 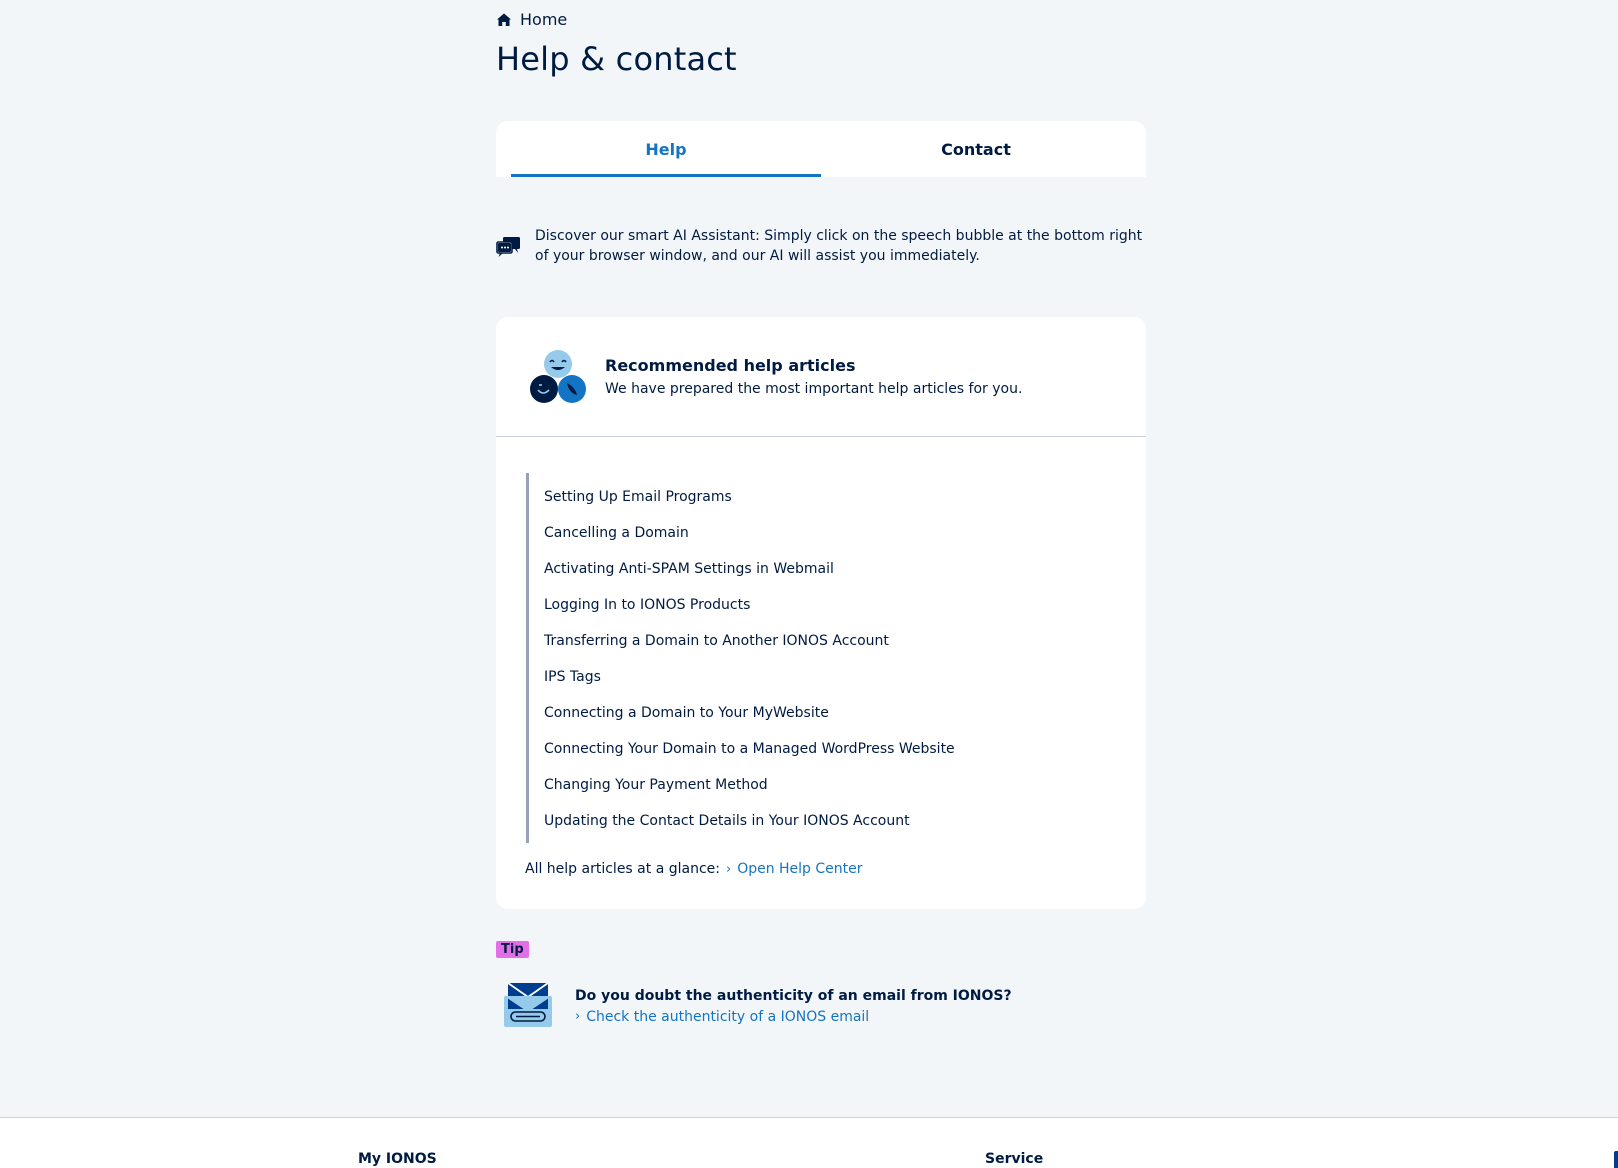 What do you see at coordinates (528, 1004) in the screenshot?
I see `envelope-illustration-icon` at bounding box center [528, 1004].